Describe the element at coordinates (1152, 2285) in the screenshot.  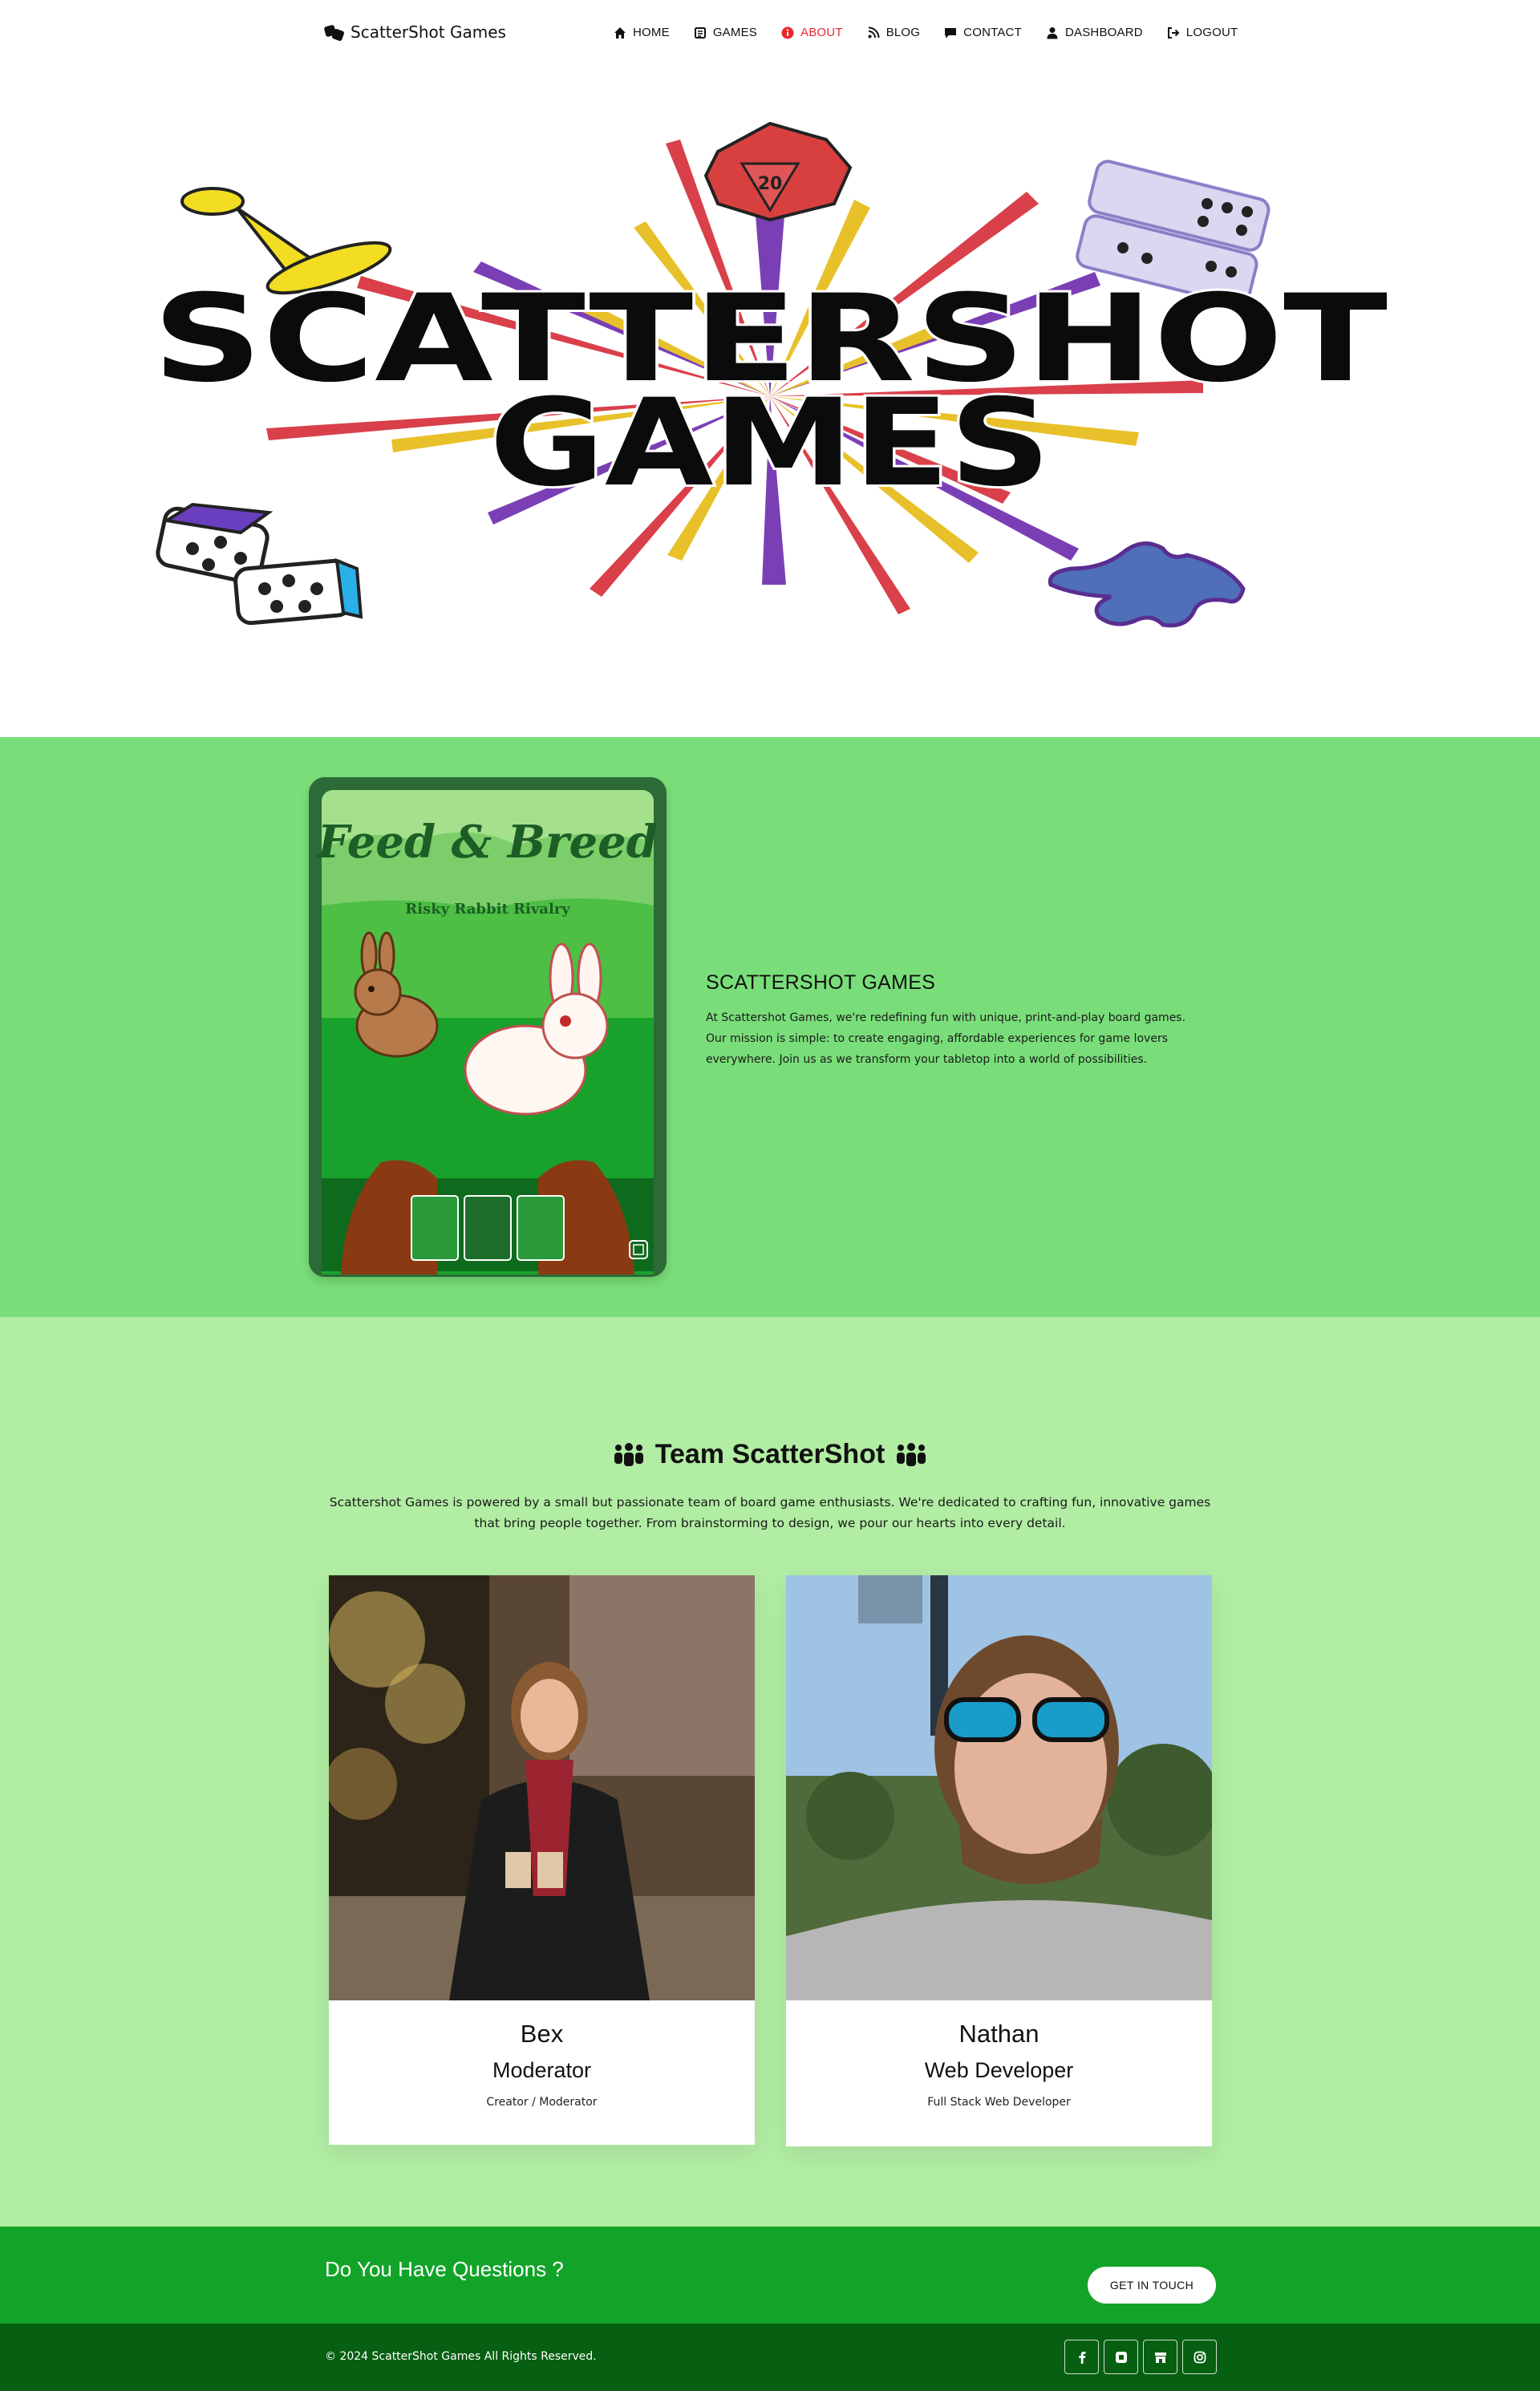
I see `get-in-touch-button: GET IN TOUCH` at that location.